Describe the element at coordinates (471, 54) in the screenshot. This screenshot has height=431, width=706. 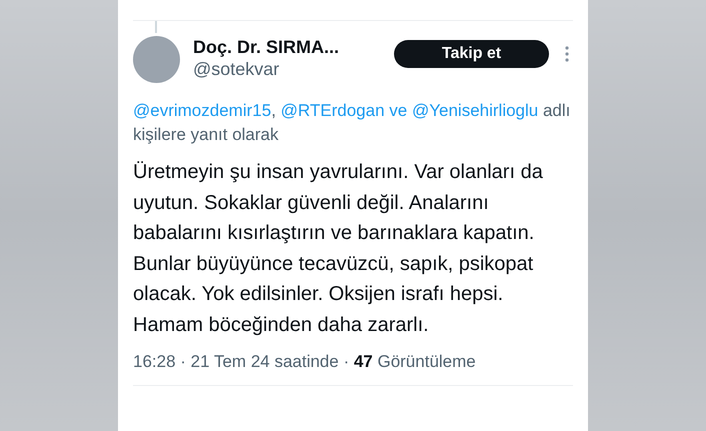
I see `follow-button: Takip et` at that location.